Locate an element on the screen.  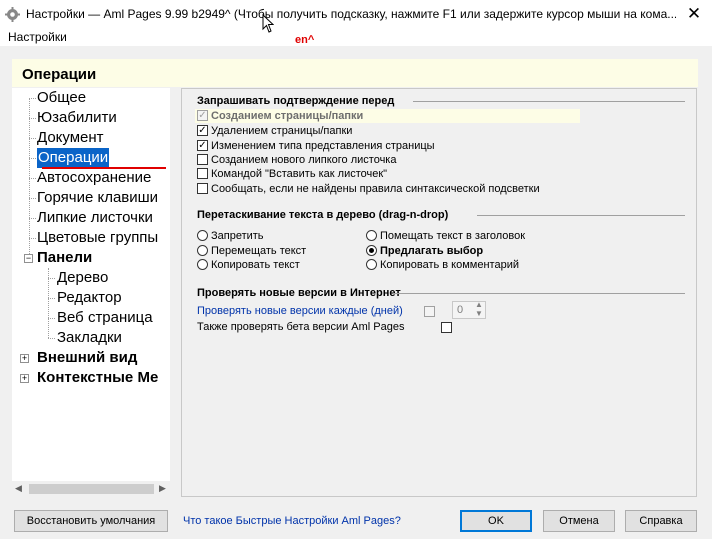
menu-item-settings: Настройки is located at coordinates (37, 37).